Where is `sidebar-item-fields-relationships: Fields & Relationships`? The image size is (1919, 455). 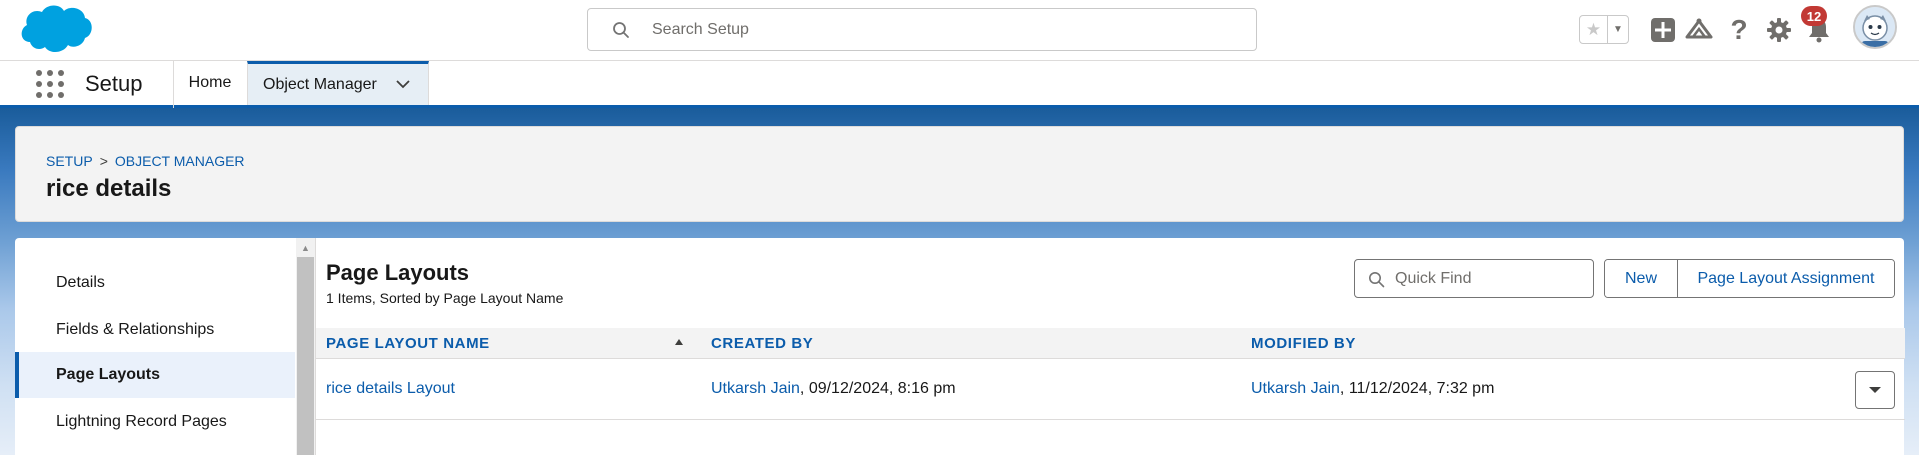 sidebar-item-fields-relationships: Fields & Relationships is located at coordinates (155, 330).